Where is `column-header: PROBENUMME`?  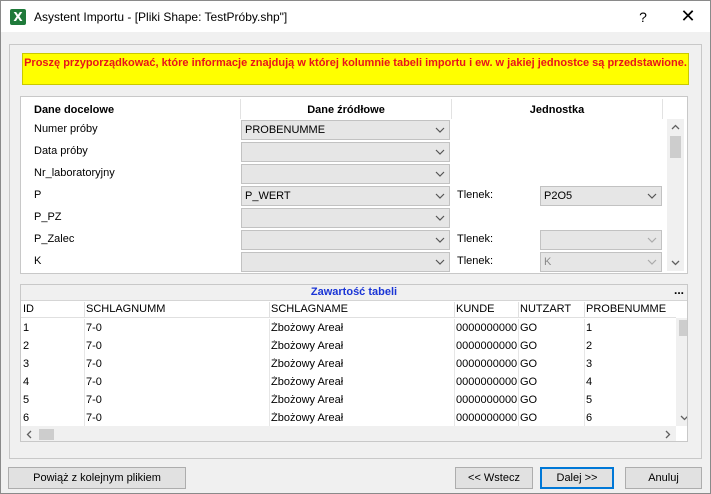
column-header: PROBENUMME is located at coordinates (626, 310).